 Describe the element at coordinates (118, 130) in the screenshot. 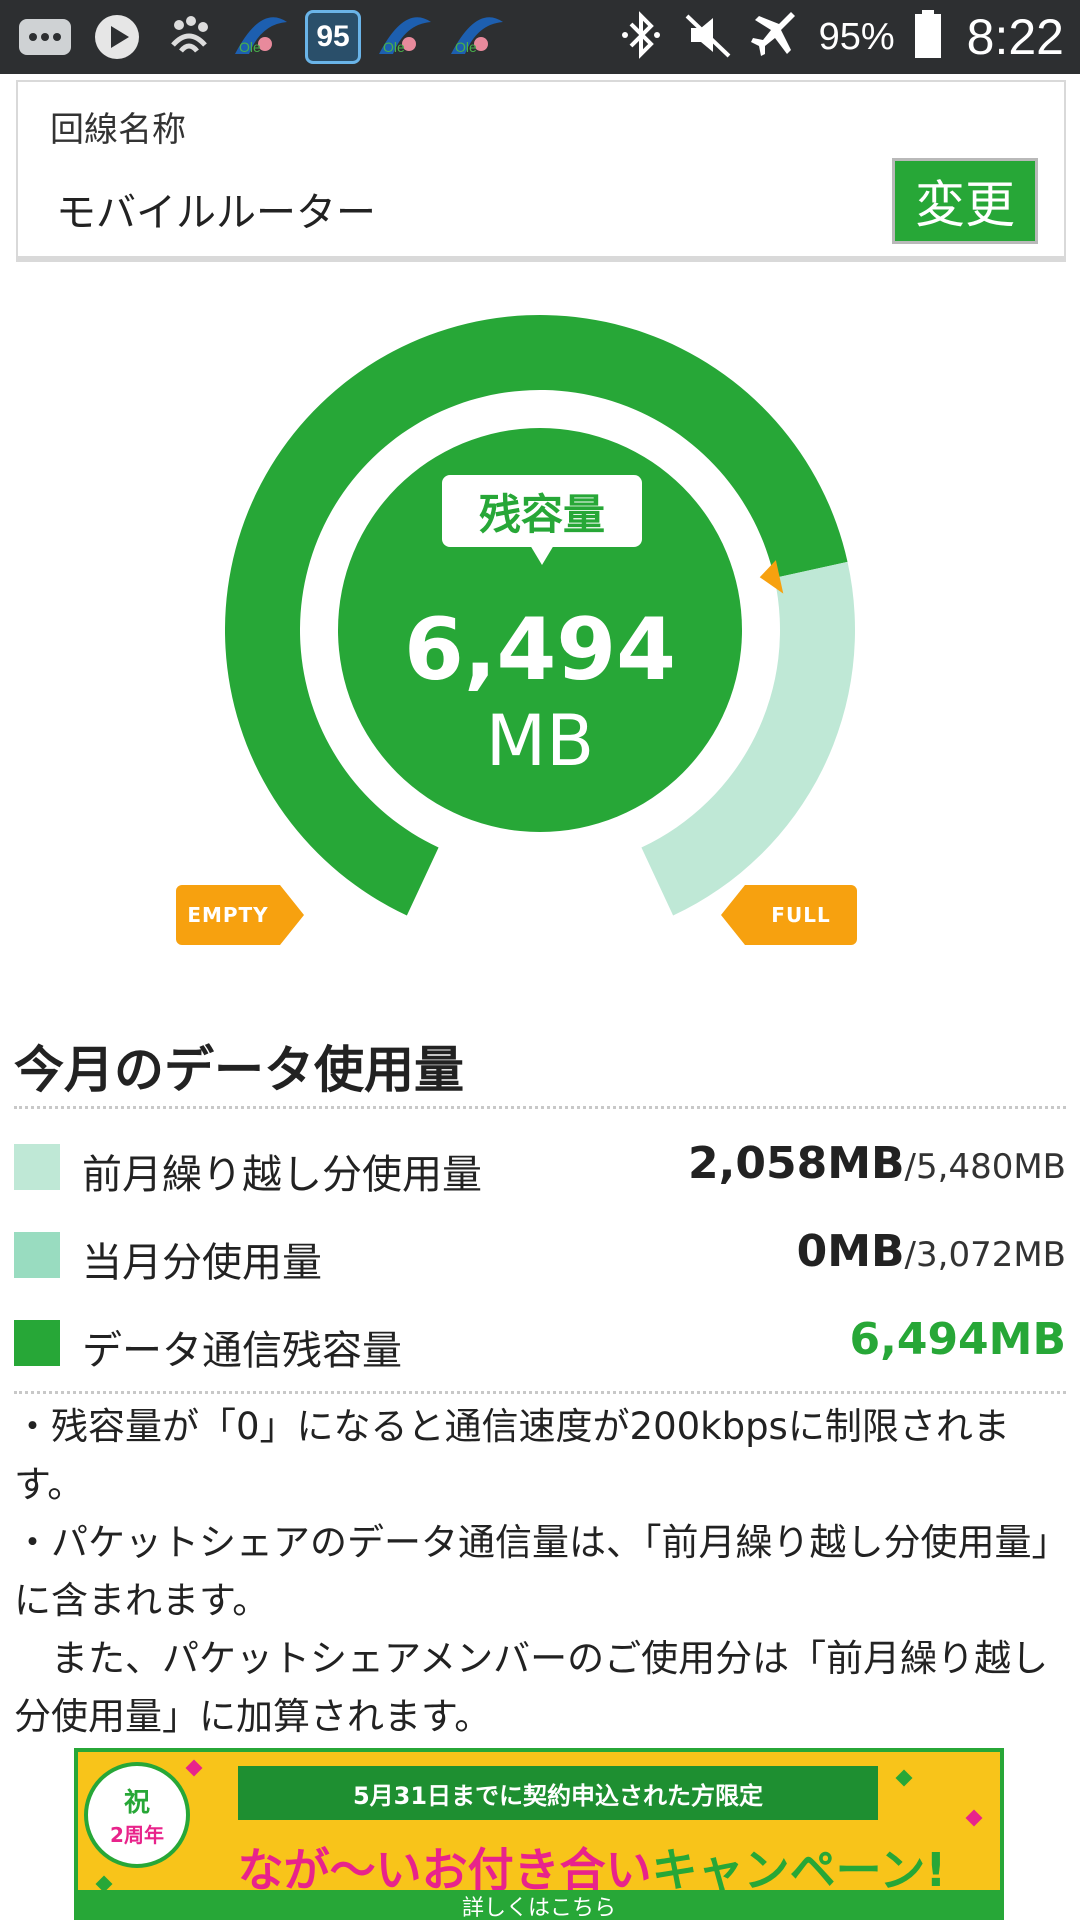

I see `line-name-label: 回線名称` at that location.